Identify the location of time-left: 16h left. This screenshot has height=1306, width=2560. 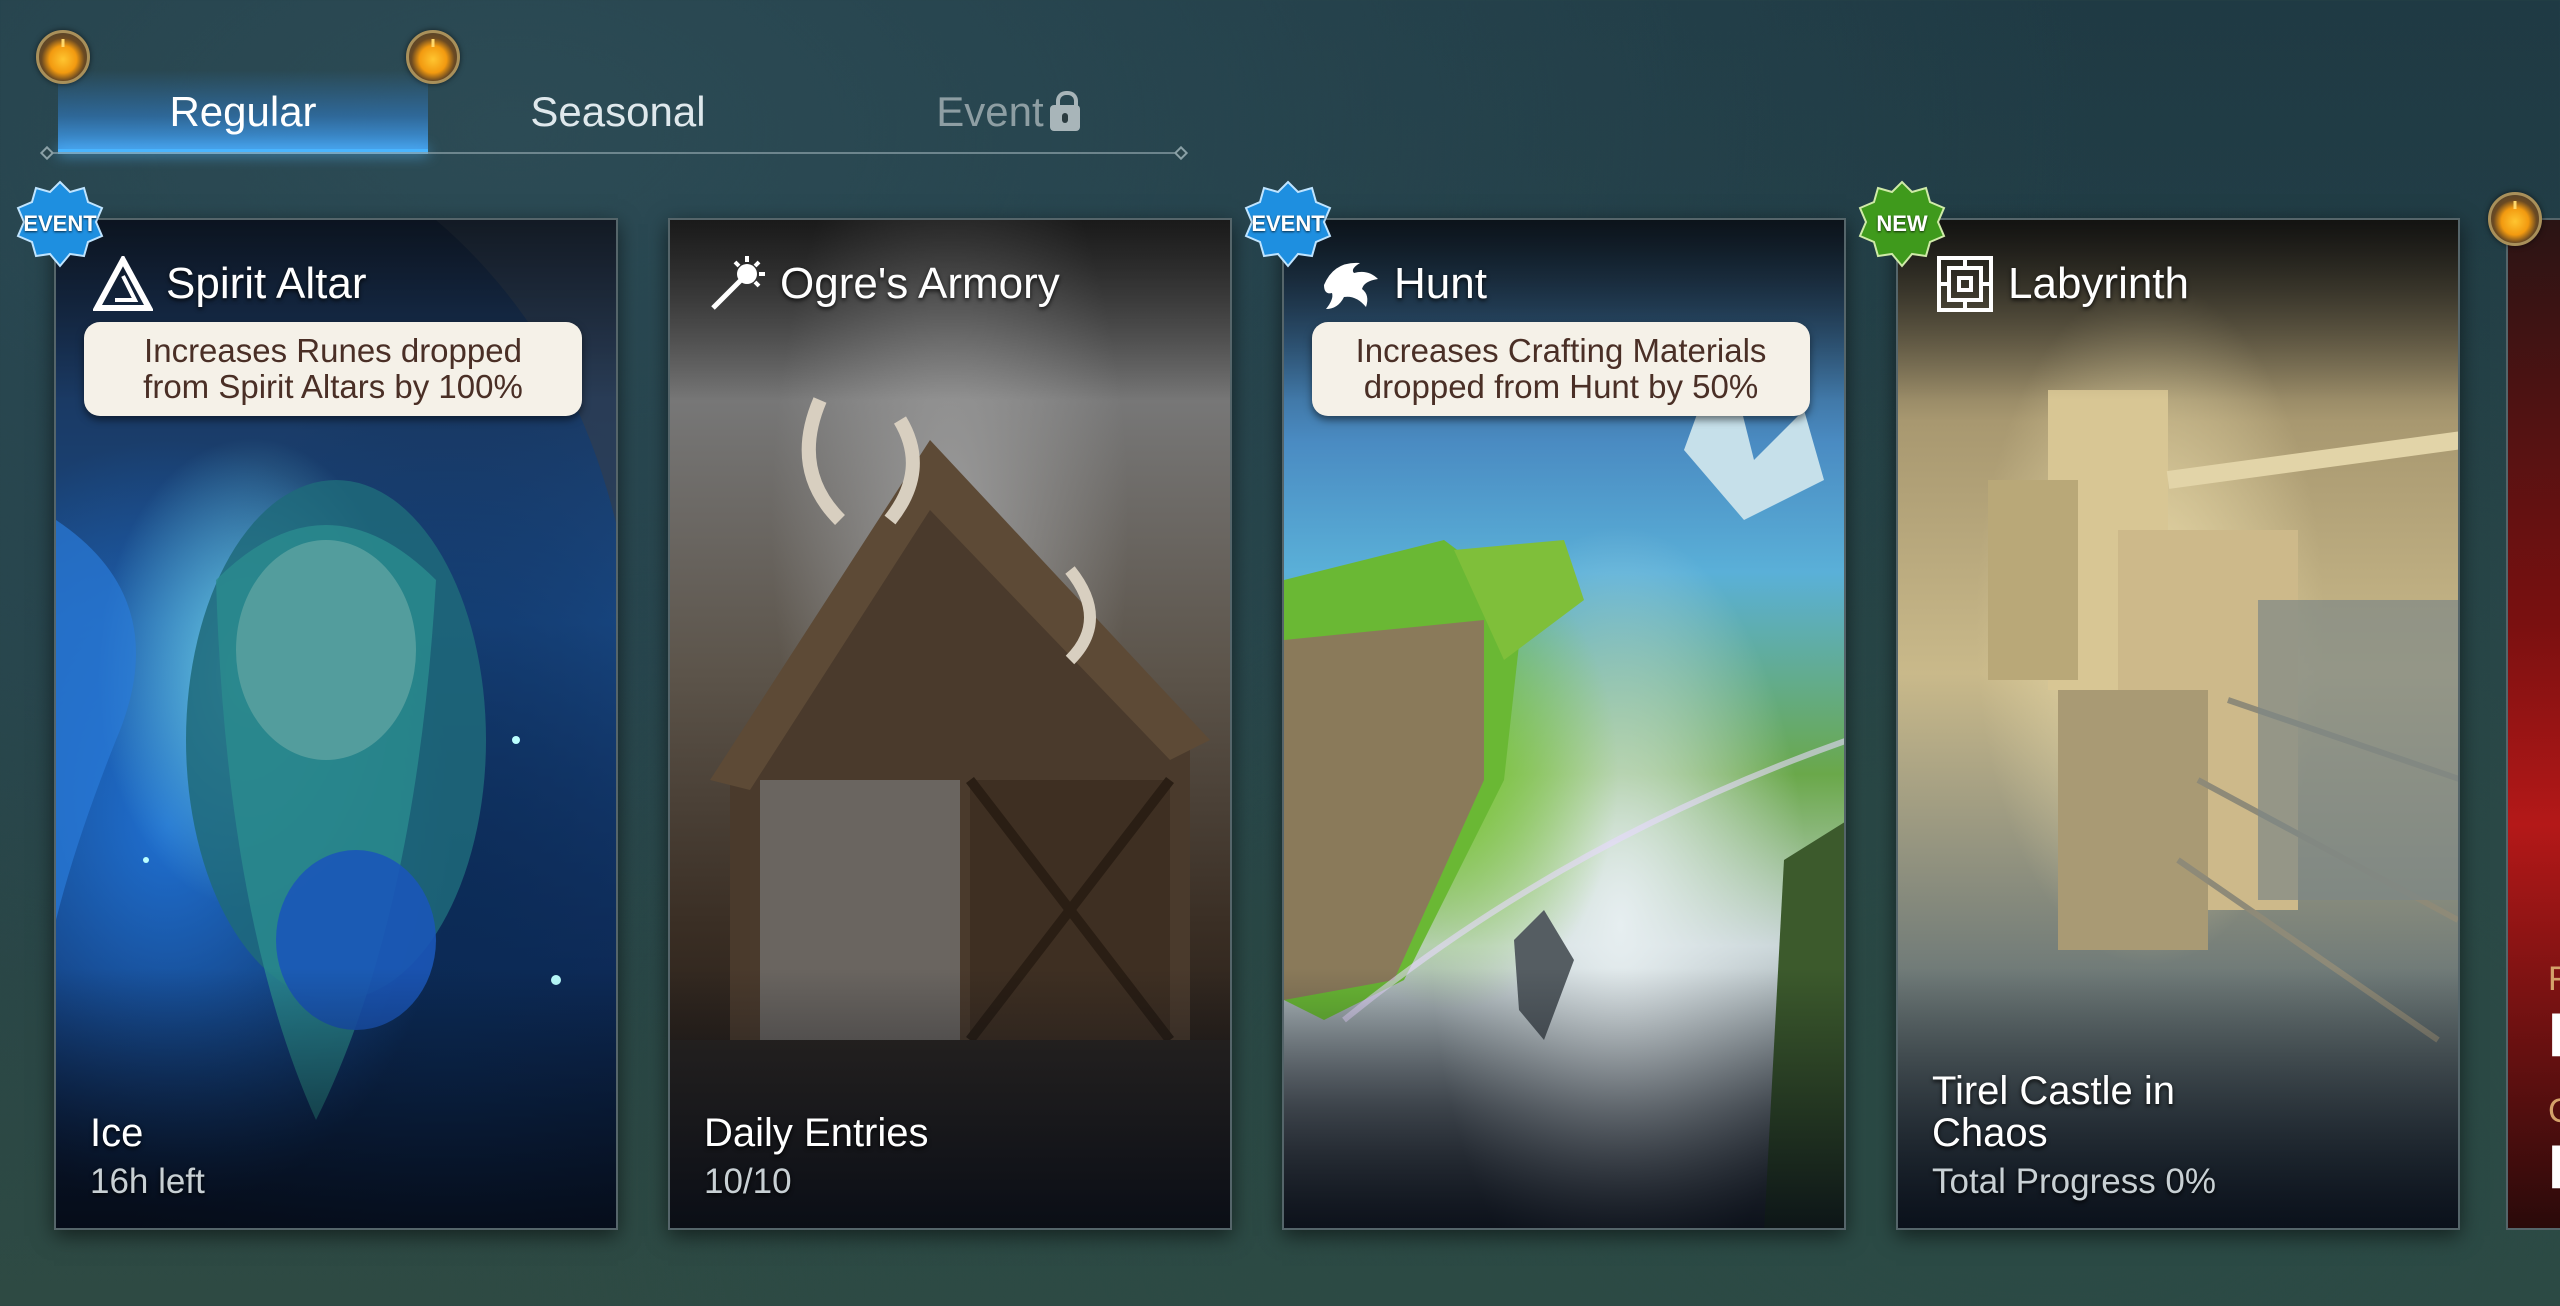
(147, 1181).